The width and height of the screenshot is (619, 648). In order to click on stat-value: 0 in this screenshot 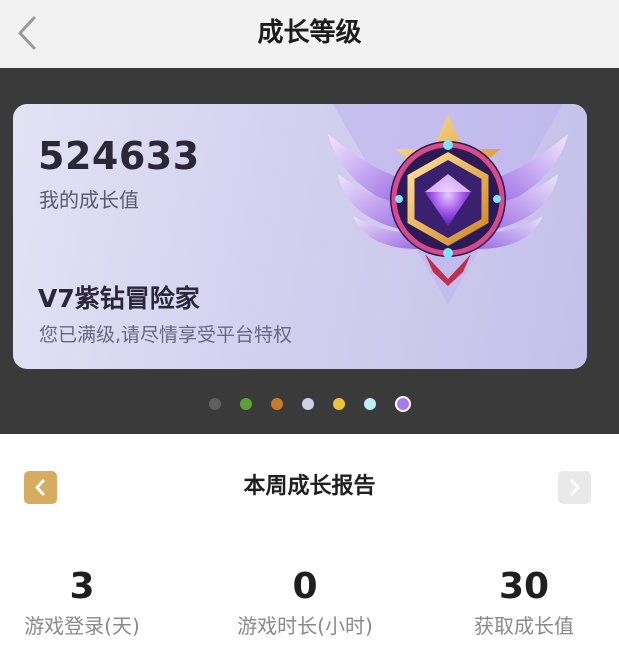, I will do `click(305, 586)`.